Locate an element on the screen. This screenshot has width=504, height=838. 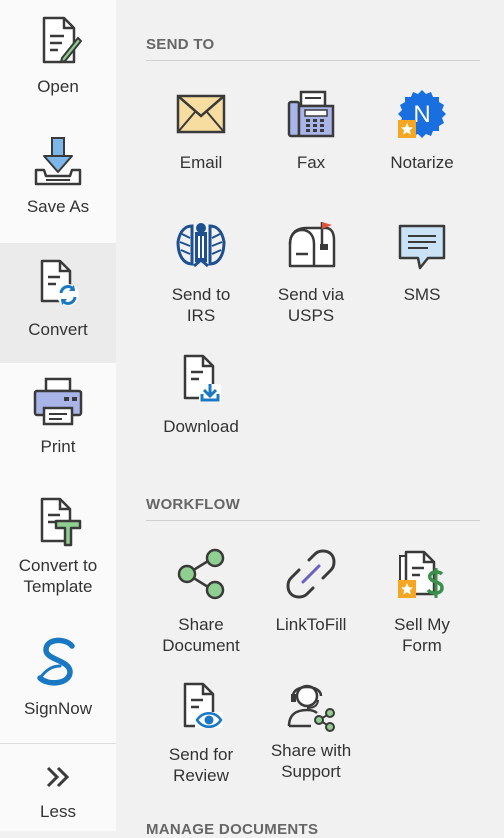
mailbox-icon is located at coordinates (311, 246).